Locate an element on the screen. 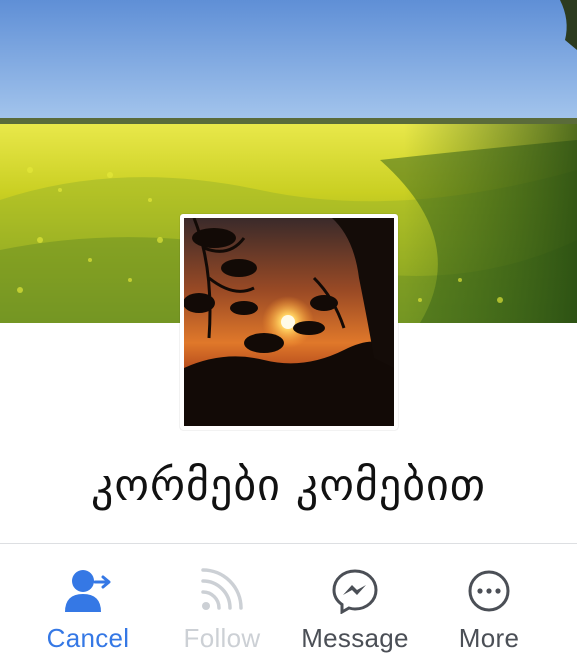  follow-button: Follow is located at coordinates (222, 610).